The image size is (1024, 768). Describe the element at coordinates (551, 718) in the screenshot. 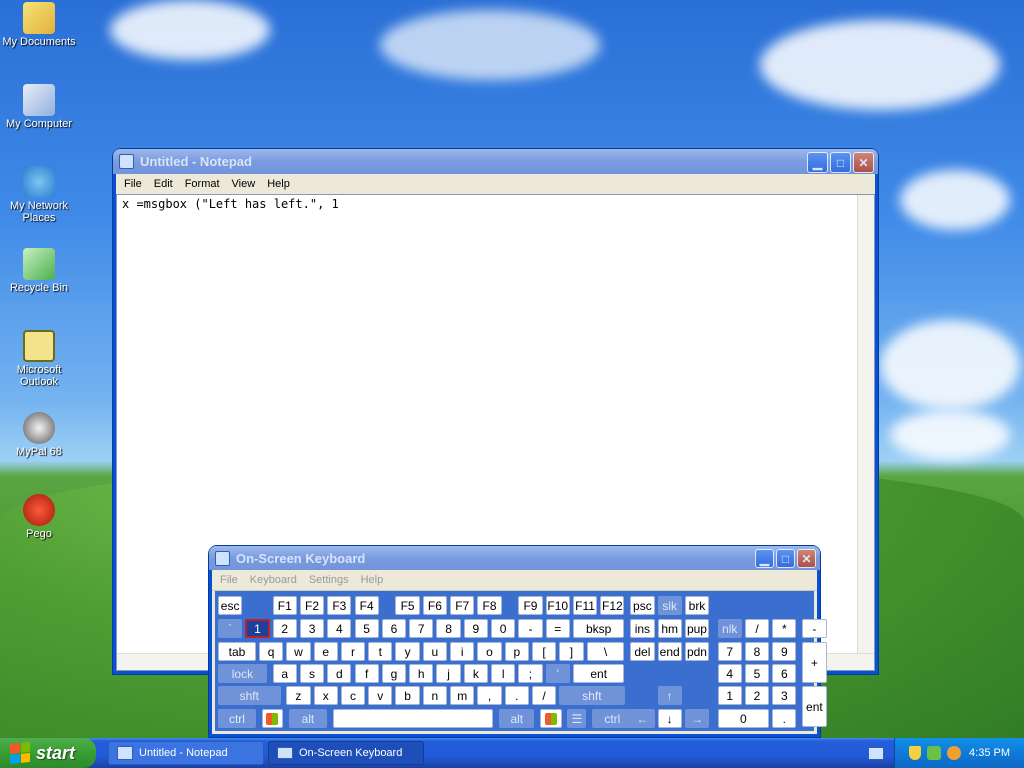

I see `windows-key-right` at that location.